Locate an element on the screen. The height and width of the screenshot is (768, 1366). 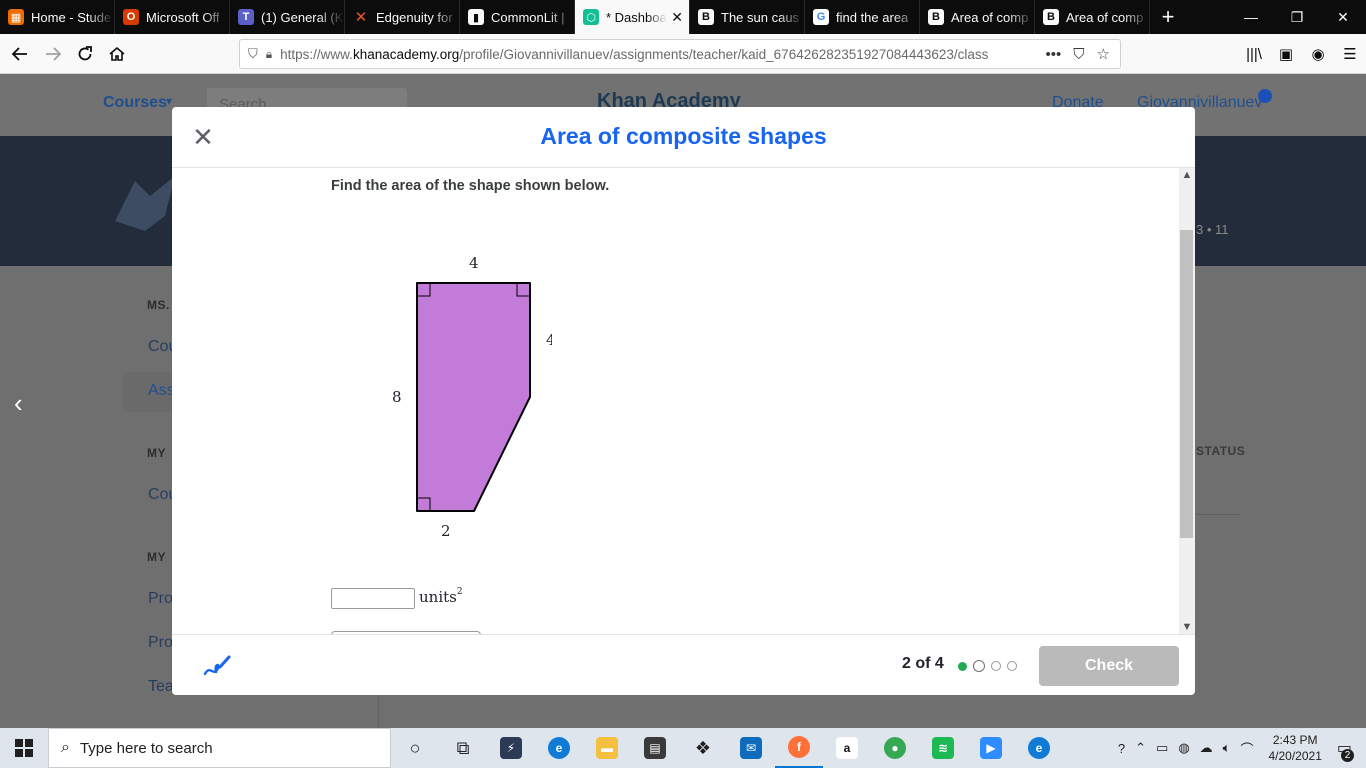
tab-home: ▦ Home - Stude is located at coordinates (57, 17).